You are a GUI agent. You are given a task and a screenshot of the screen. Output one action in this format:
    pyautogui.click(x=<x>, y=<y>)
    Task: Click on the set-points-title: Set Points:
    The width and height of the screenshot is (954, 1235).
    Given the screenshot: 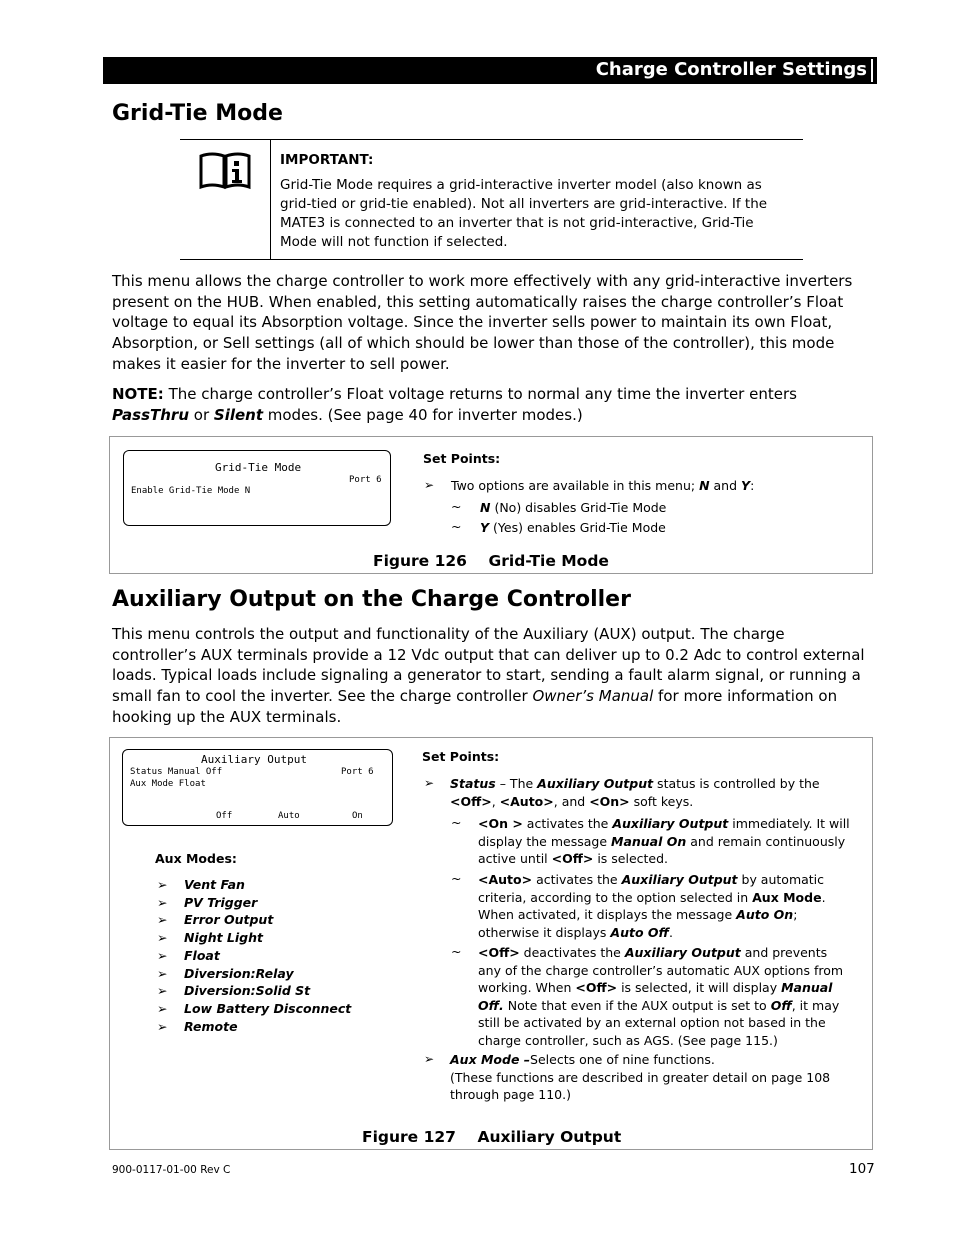 What is the action you would take?
    pyautogui.click(x=462, y=458)
    